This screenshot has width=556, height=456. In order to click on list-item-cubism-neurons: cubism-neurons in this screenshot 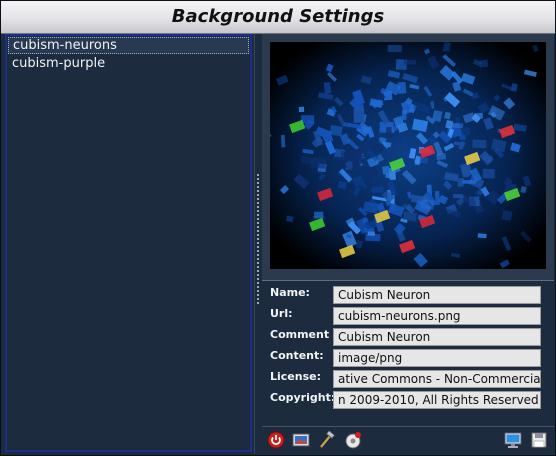, I will do `click(128, 45)`.